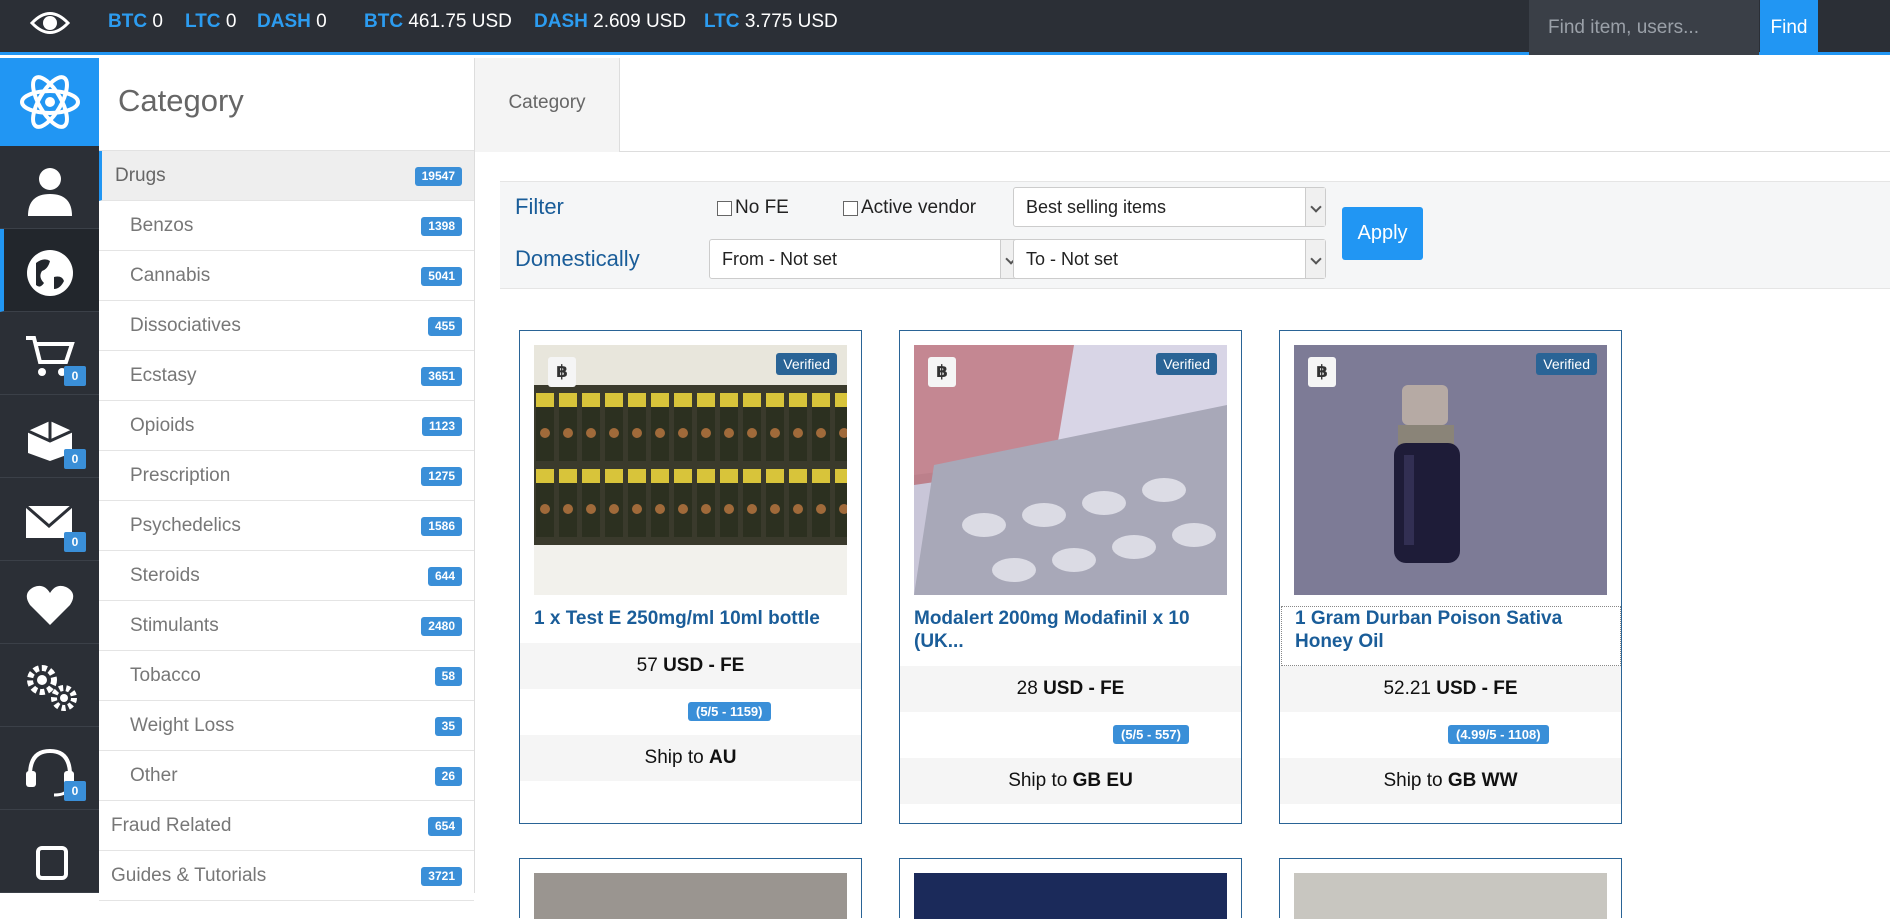 The image size is (1890, 919). What do you see at coordinates (189, 875) in the screenshot?
I see `category-label: Guides & Tutorials` at bounding box center [189, 875].